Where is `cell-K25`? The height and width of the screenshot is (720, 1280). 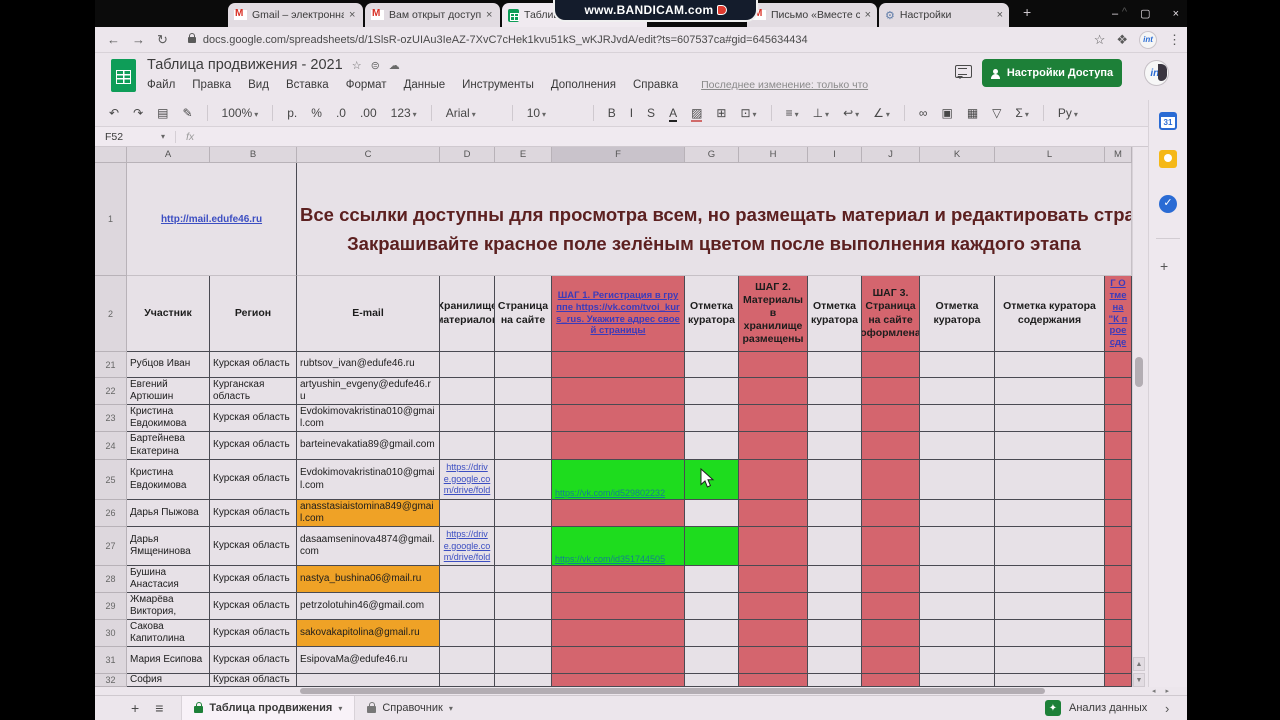 cell-K25 is located at coordinates (957, 480).